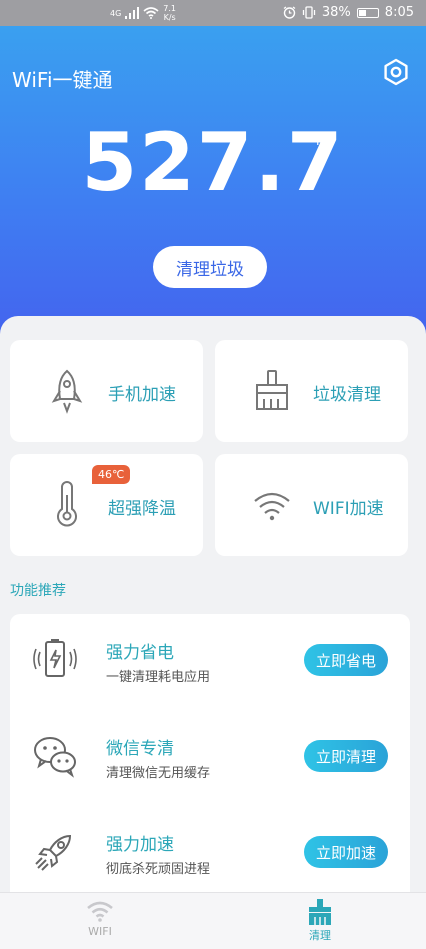 This screenshot has width=426, height=949. Describe the element at coordinates (55, 658) in the screenshot. I see `battery-saver-icon` at that location.